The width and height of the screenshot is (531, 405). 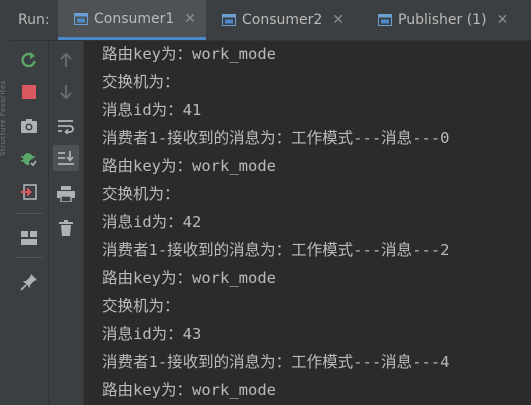 I want to click on console-line: 消费者1-接收到的消息为：工作模式---消息---4, so click(x=276, y=362).